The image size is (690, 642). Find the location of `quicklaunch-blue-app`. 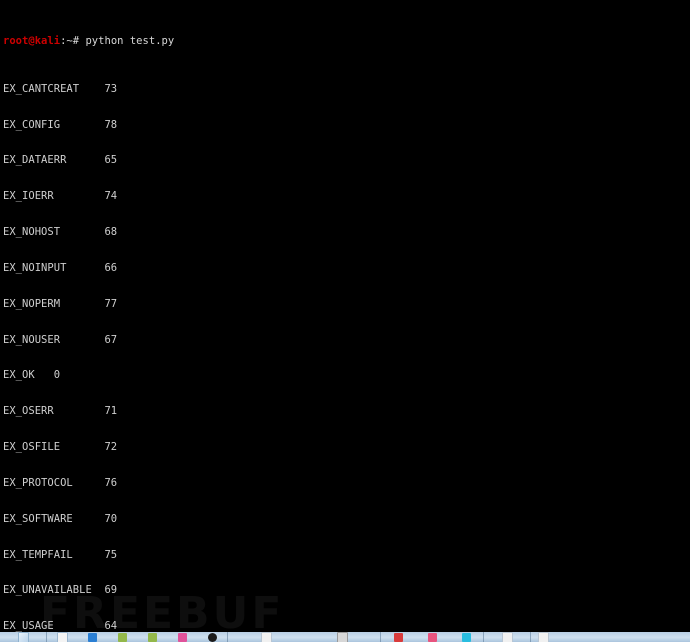

quicklaunch-blue-app is located at coordinates (92, 637).